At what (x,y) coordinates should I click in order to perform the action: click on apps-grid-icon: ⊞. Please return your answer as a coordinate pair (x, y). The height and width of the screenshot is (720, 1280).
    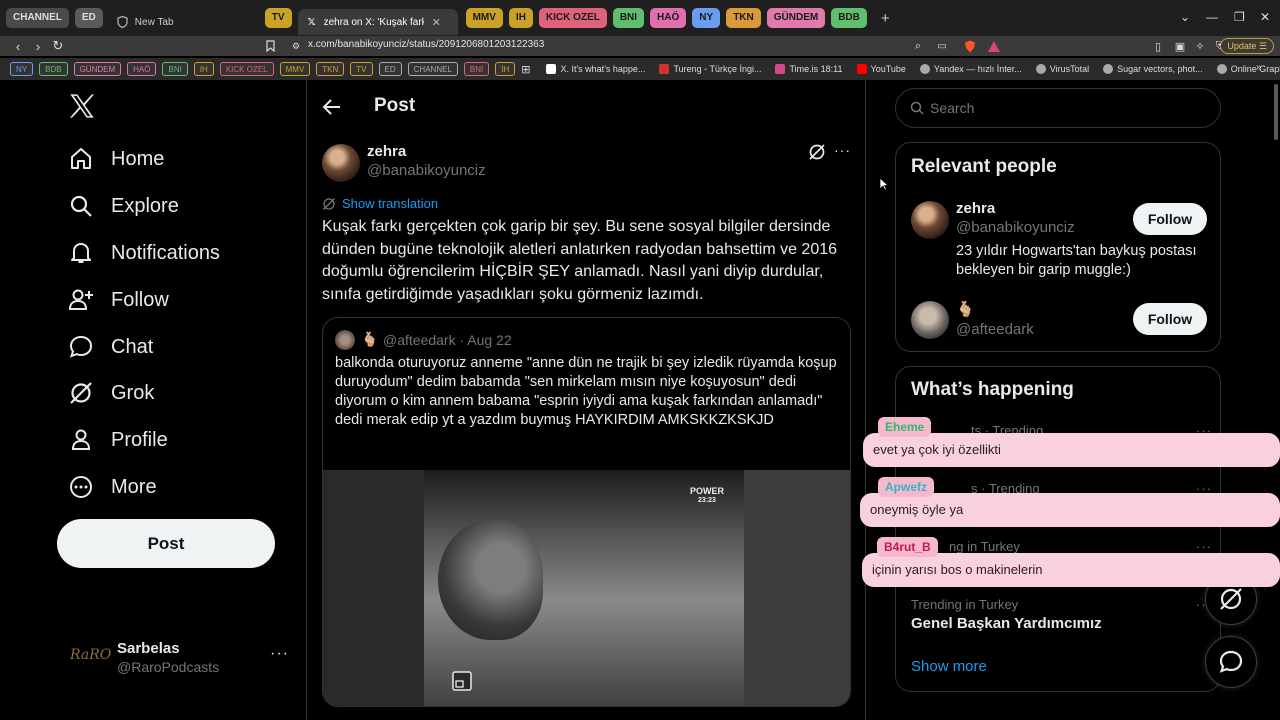
    Looking at the image, I should click on (525, 69).